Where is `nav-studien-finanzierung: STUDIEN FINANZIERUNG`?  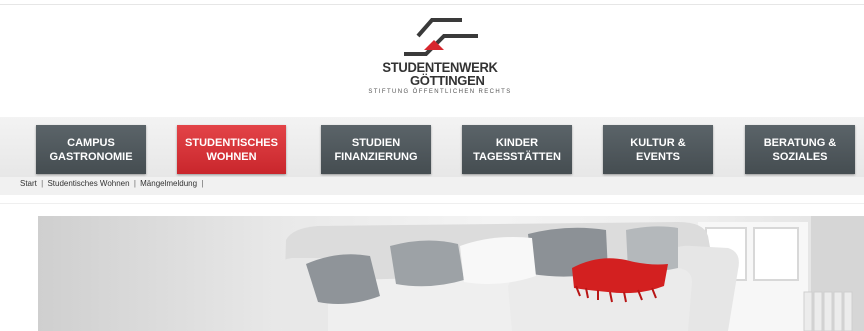
nav-studien-finanzierung: STUDIEN FINANZIERUNG is located at coordinates (376, 149).